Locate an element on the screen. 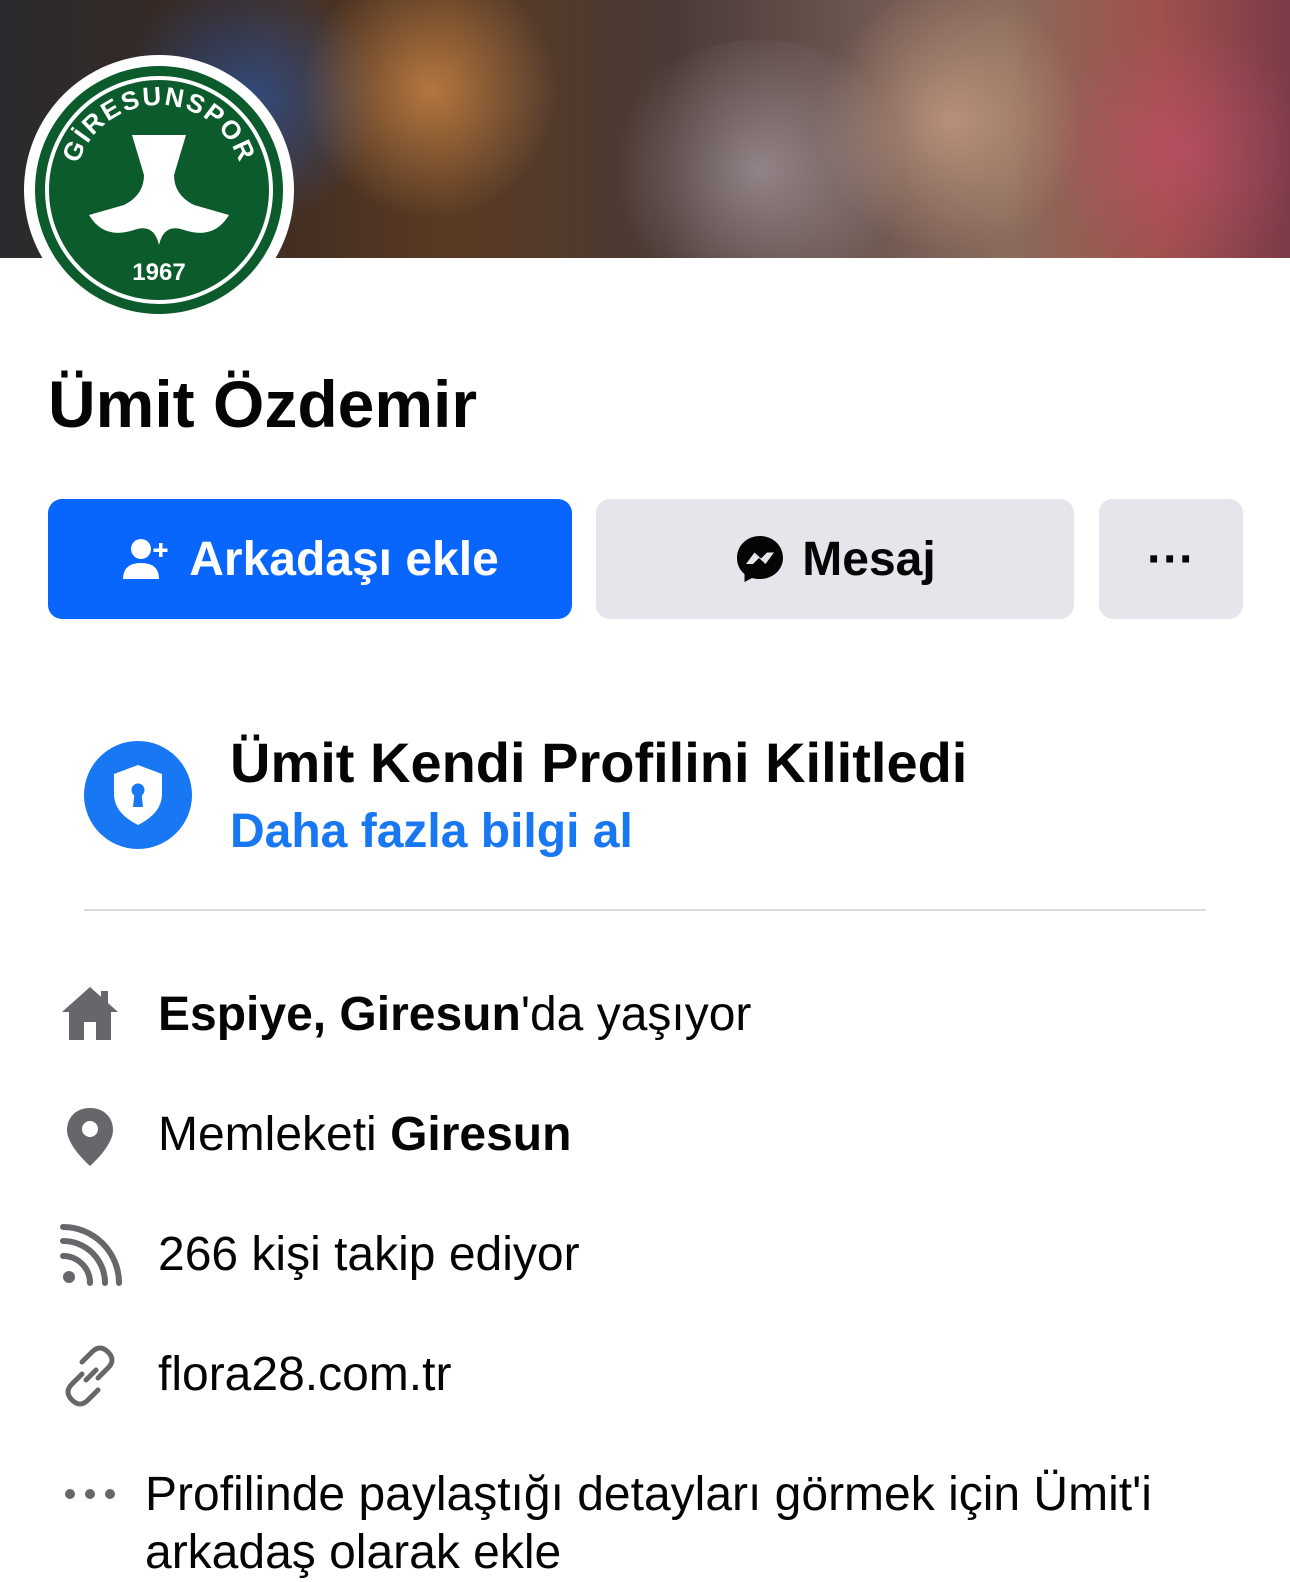 This screenshot has width=1290, height=1582. divider is located at coordinates (645, 910).